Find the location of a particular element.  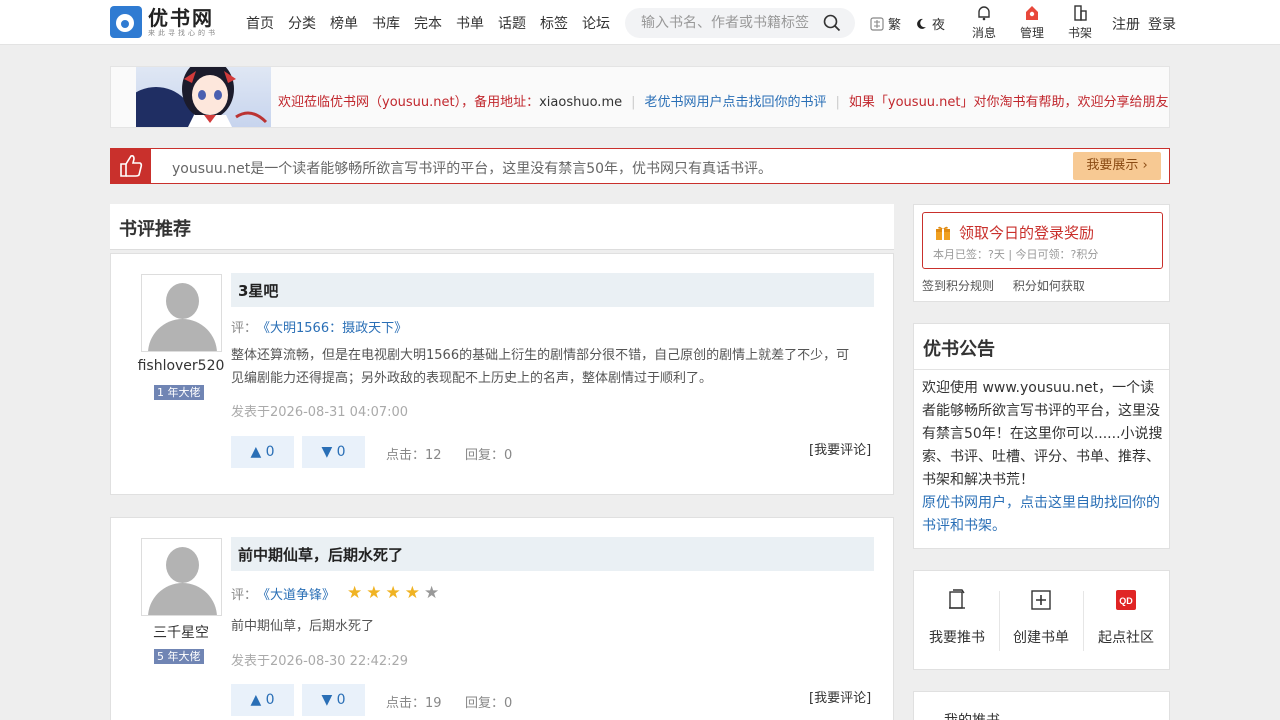

logo-title: 优书网 is located at coordinates (181, 17).